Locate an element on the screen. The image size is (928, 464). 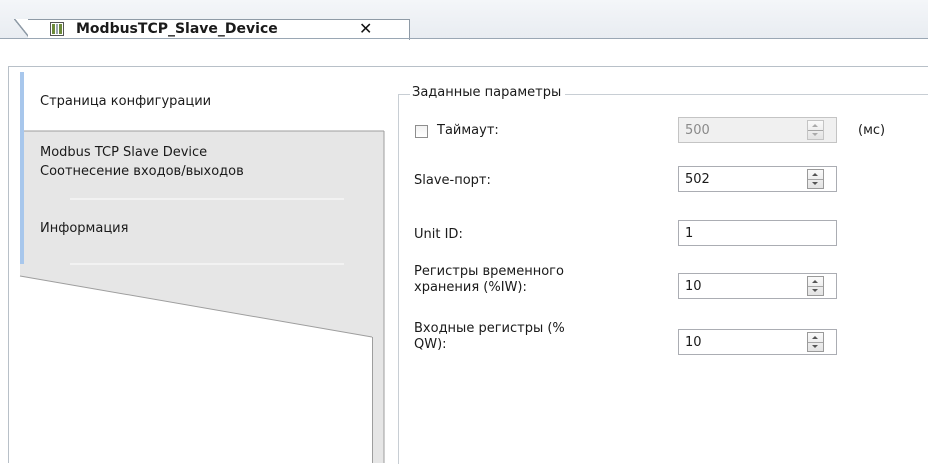
slave-port-label: Slave-порт: is located at coordinates (452, 180).